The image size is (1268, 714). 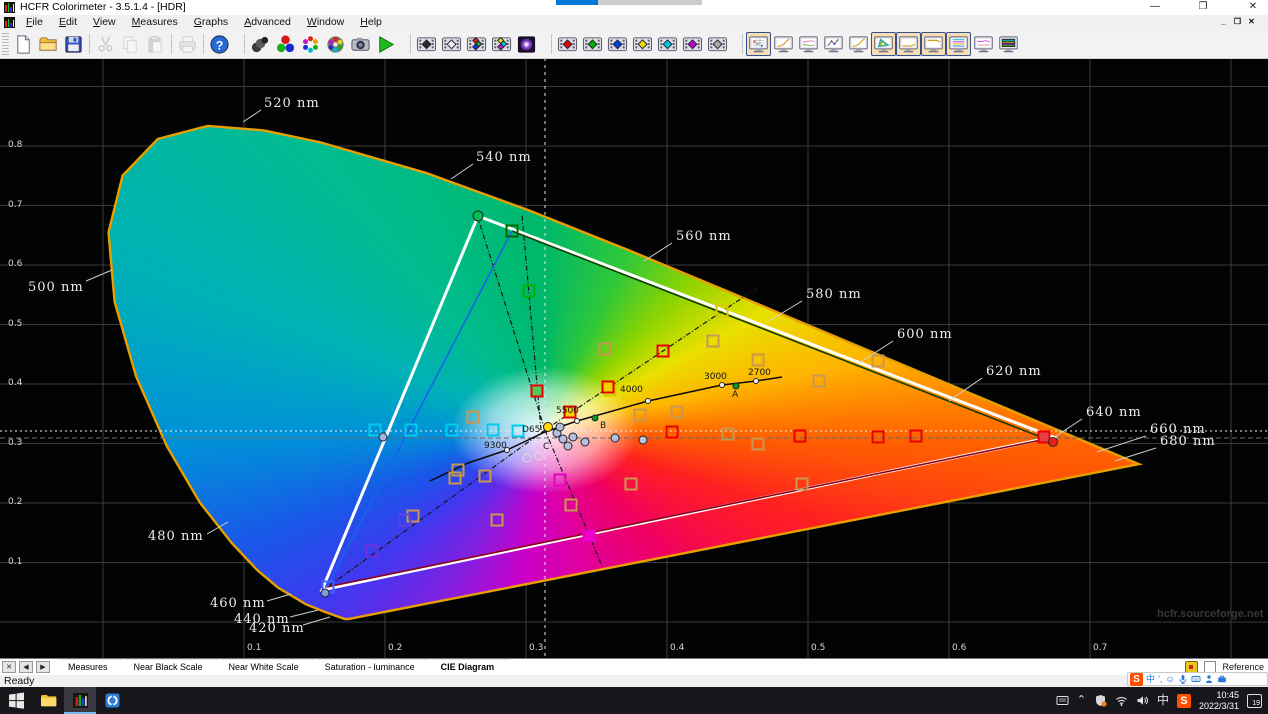 I want to click on measure-green-icon, so click(x=592, y=43).